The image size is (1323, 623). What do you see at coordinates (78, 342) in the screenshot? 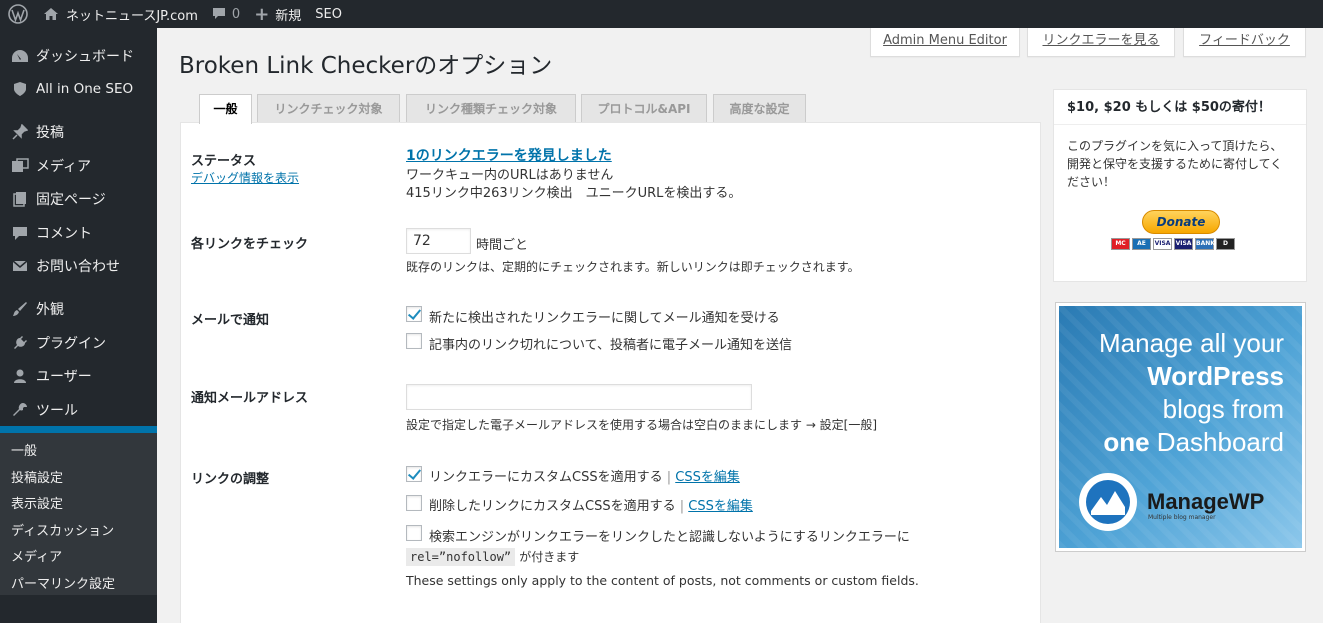
I see `sidebar-item-plugins: プラグイン` at bounding box center [78, 342].